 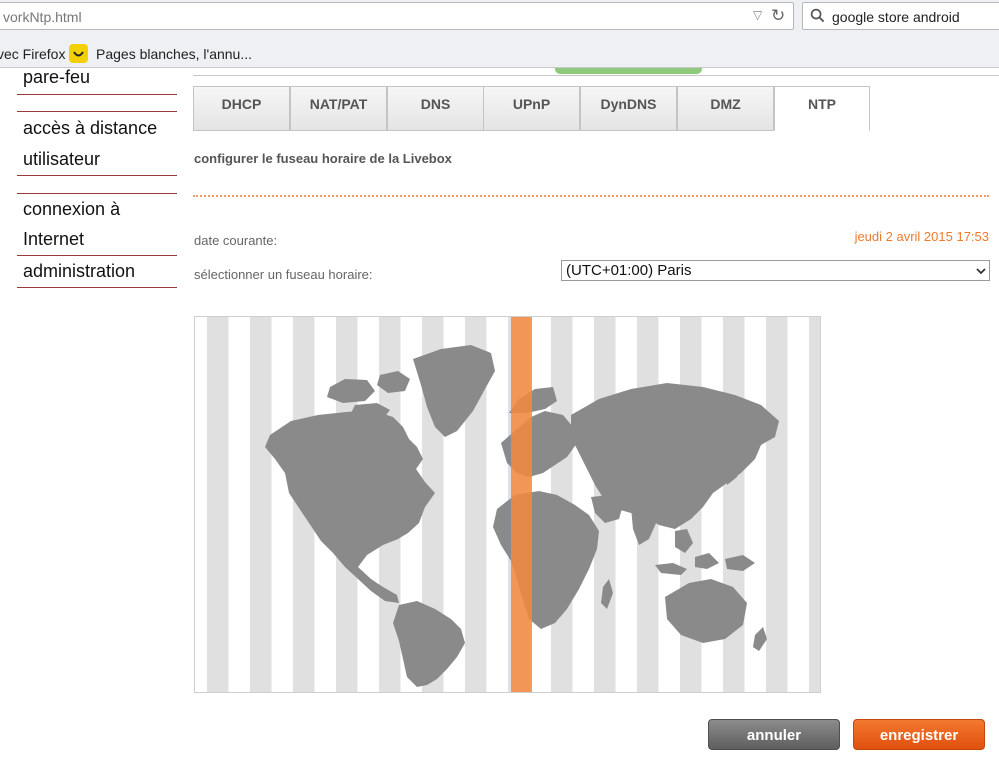 What do you see at coordinates (236, 240) in the screenshot?
I see `date-label: date courante:` at bounding box center [236, 240].